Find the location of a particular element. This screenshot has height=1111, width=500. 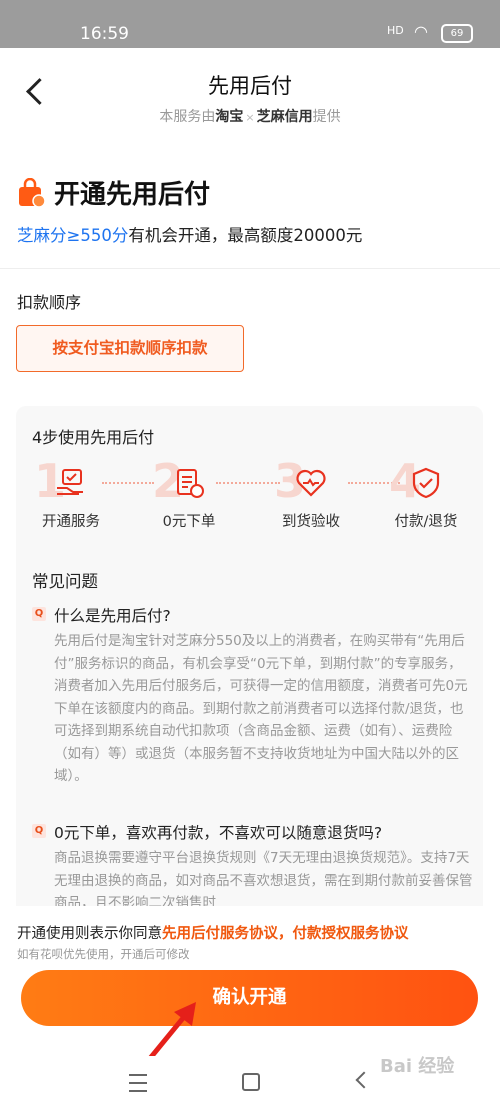

divider is located at coordinates (250, 268).